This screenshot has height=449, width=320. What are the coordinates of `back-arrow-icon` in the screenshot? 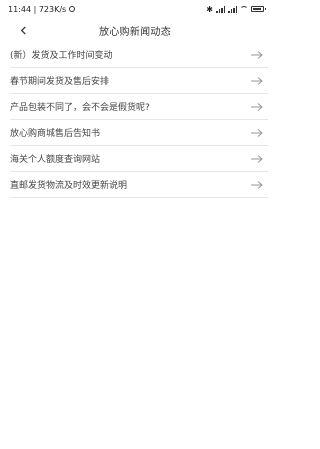 It's located at (23, 30).